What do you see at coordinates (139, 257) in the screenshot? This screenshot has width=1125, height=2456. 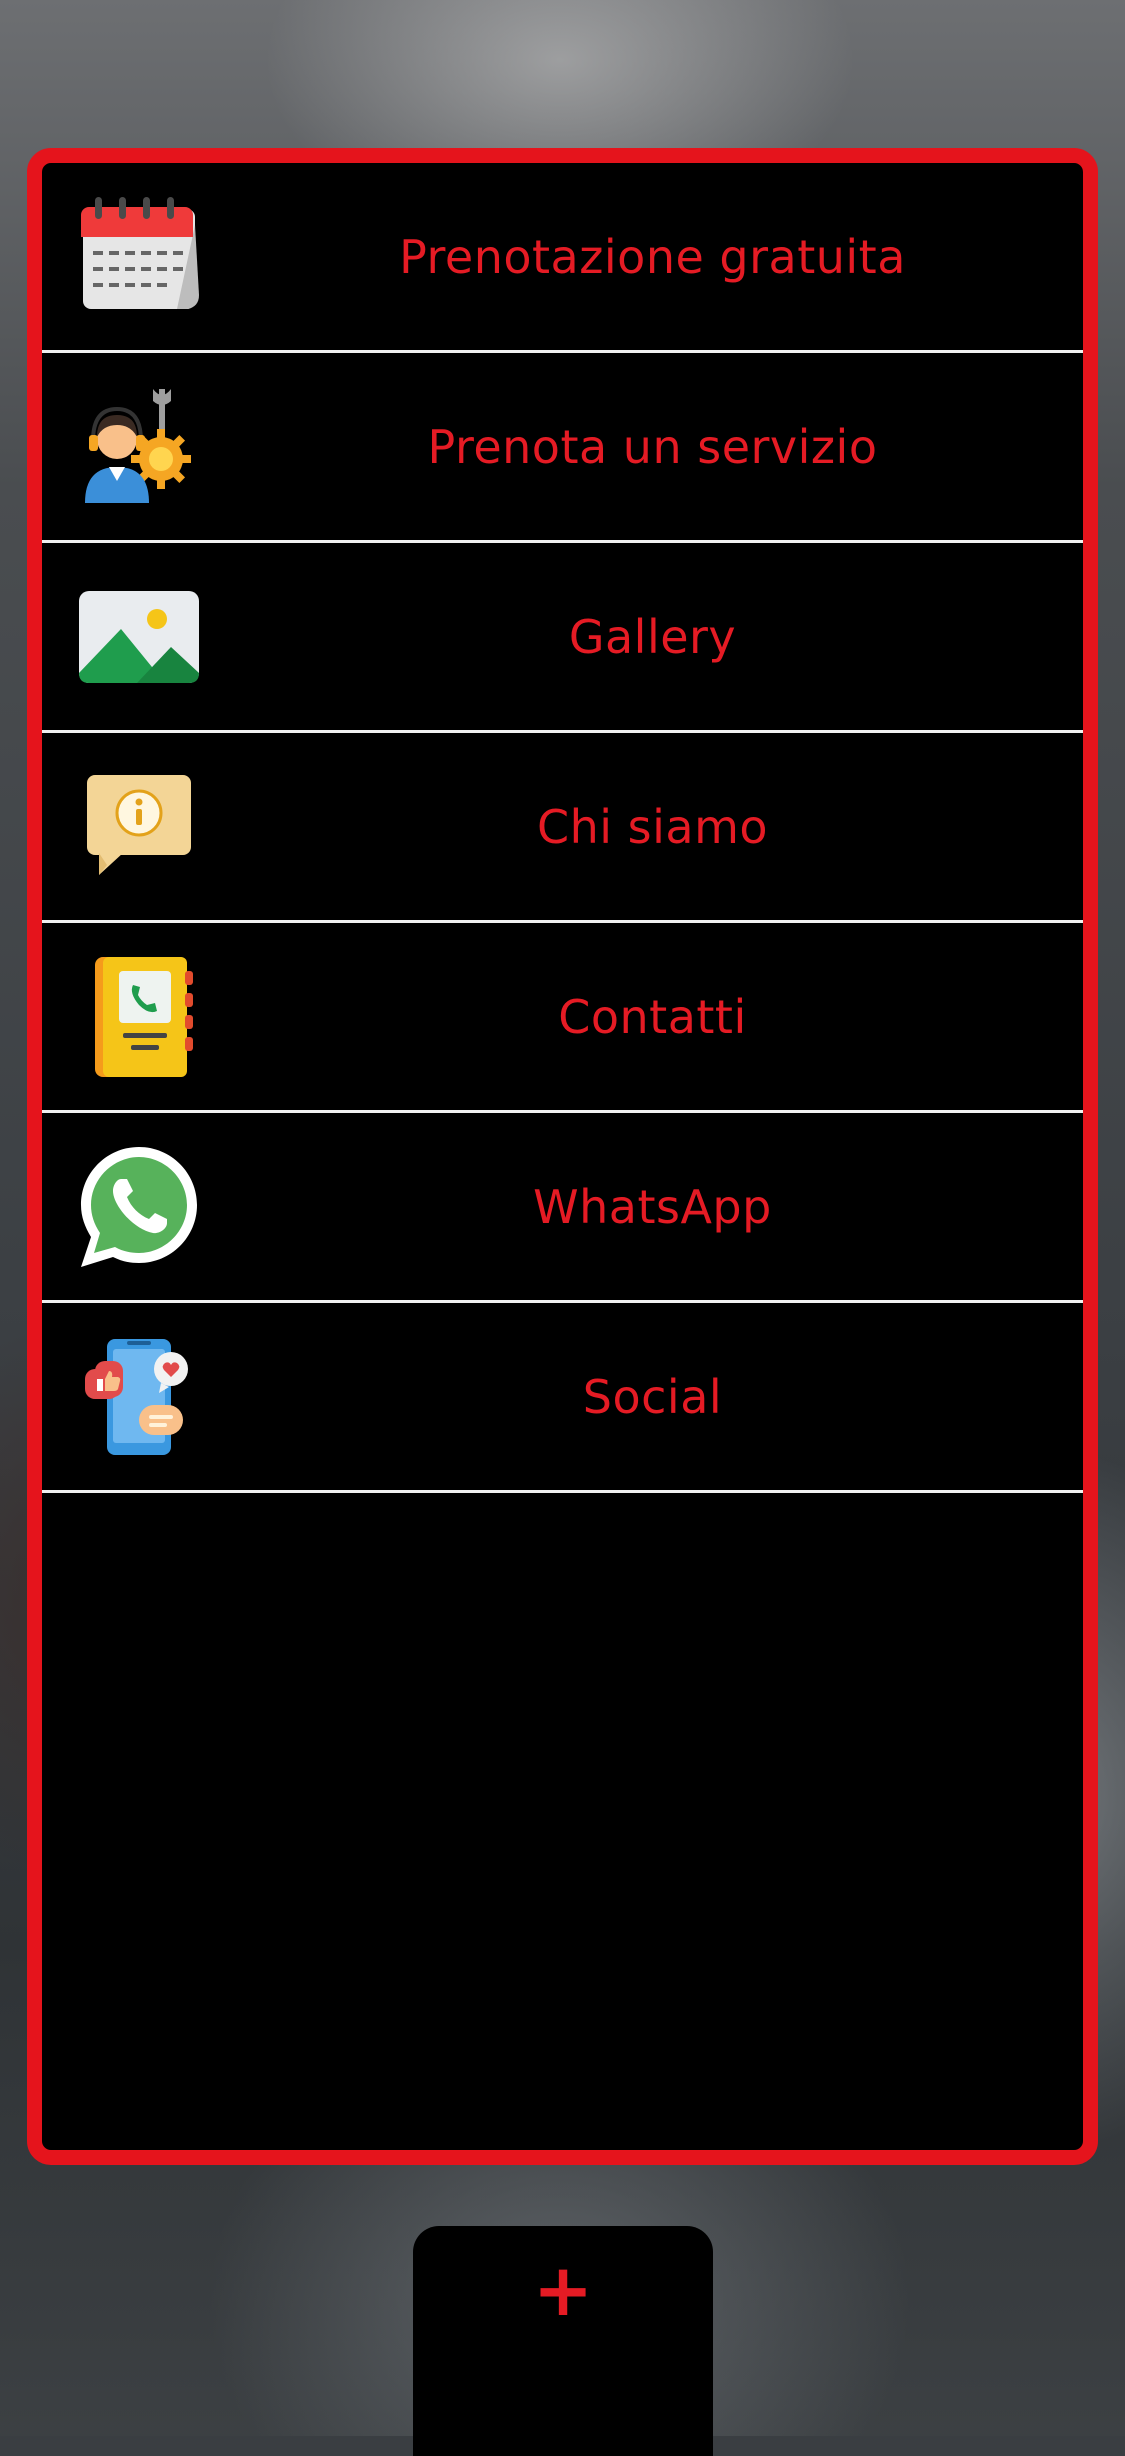 I see `calendar-icon` at bounding box center [139, 257].